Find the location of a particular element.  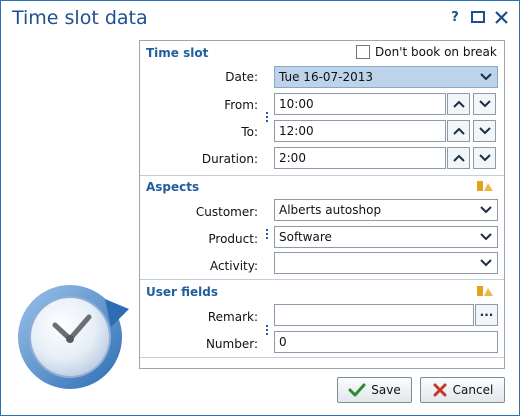

duration-increase-button is located at coordinates (458, 158).